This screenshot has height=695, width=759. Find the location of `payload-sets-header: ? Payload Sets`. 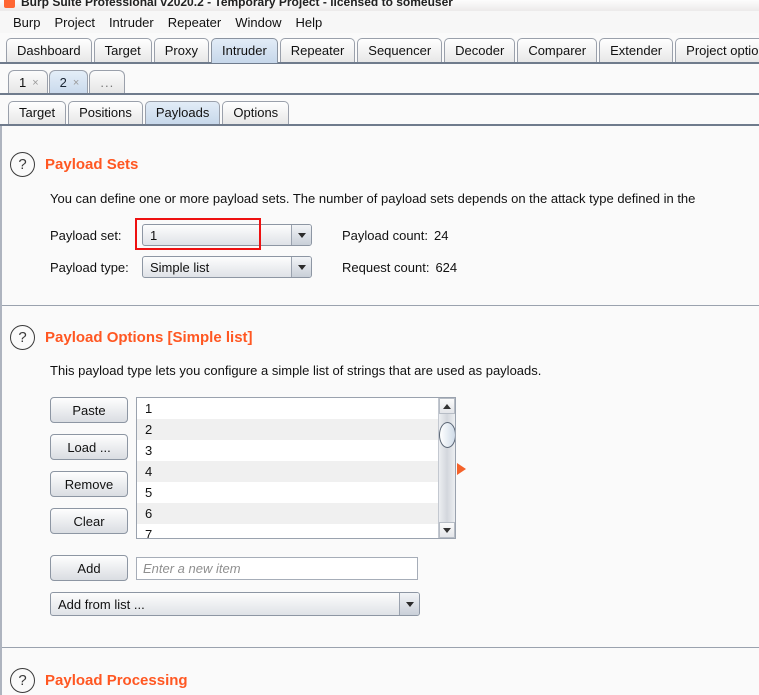

payload-sets-header: ? Payload Sets is located at coordinates (380, 164).